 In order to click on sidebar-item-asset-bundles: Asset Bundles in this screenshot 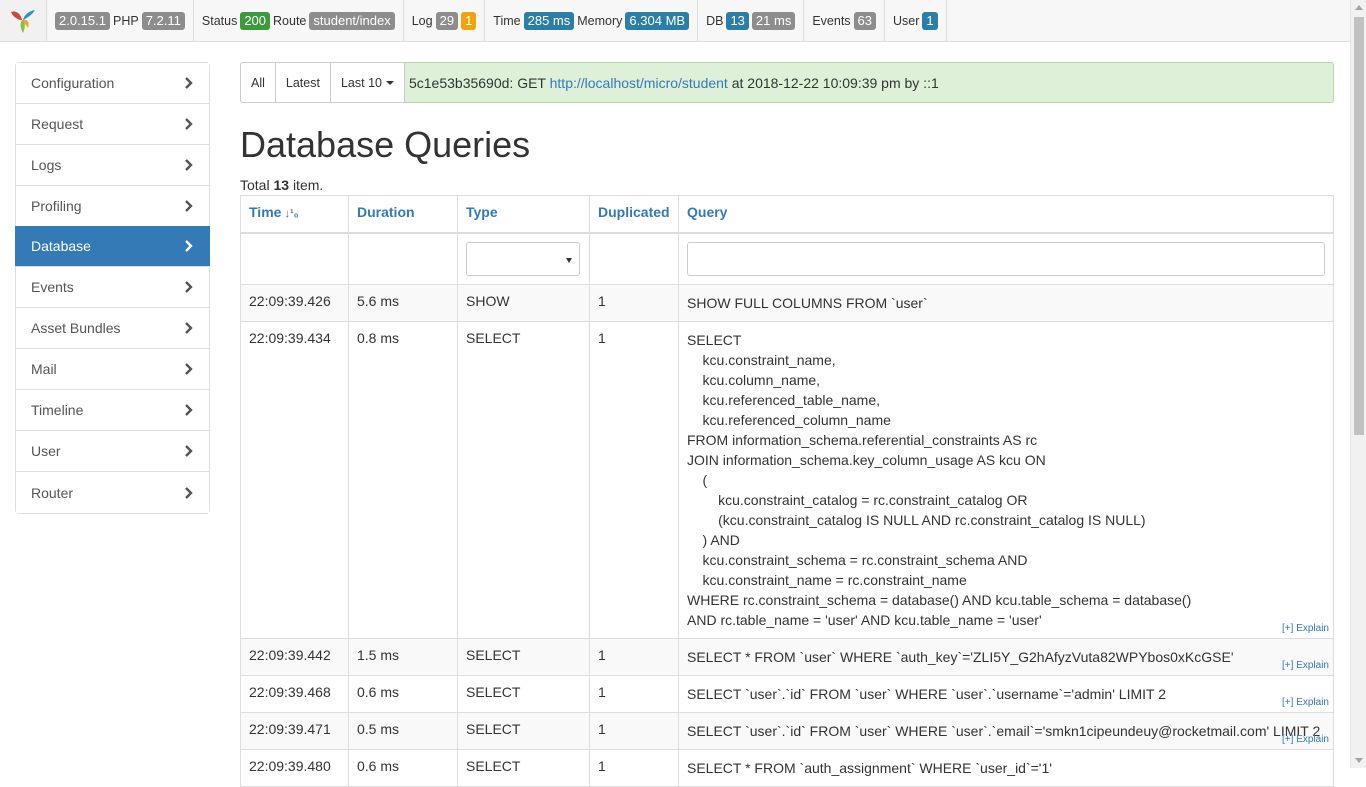, I will do `click(112, 328)`.